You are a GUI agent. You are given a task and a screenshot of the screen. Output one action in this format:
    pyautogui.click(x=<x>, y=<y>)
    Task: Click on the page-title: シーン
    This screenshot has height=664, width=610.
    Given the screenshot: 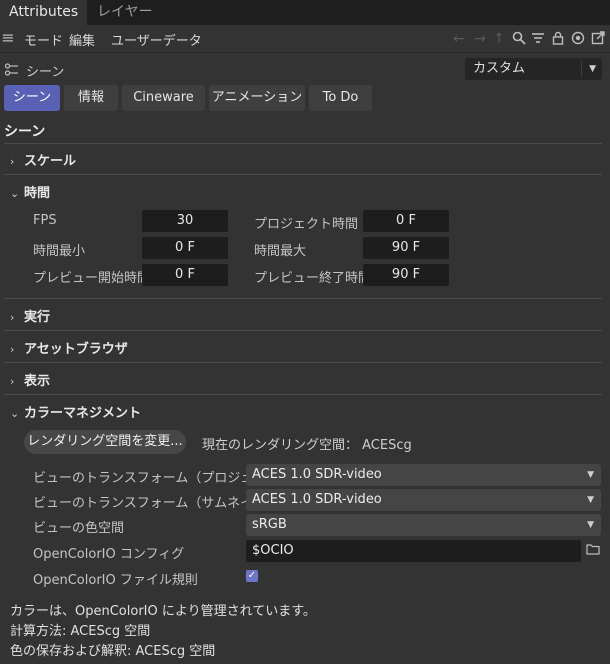 What is the action you would take?
    pyautogui.click(x=25, y=132)
    